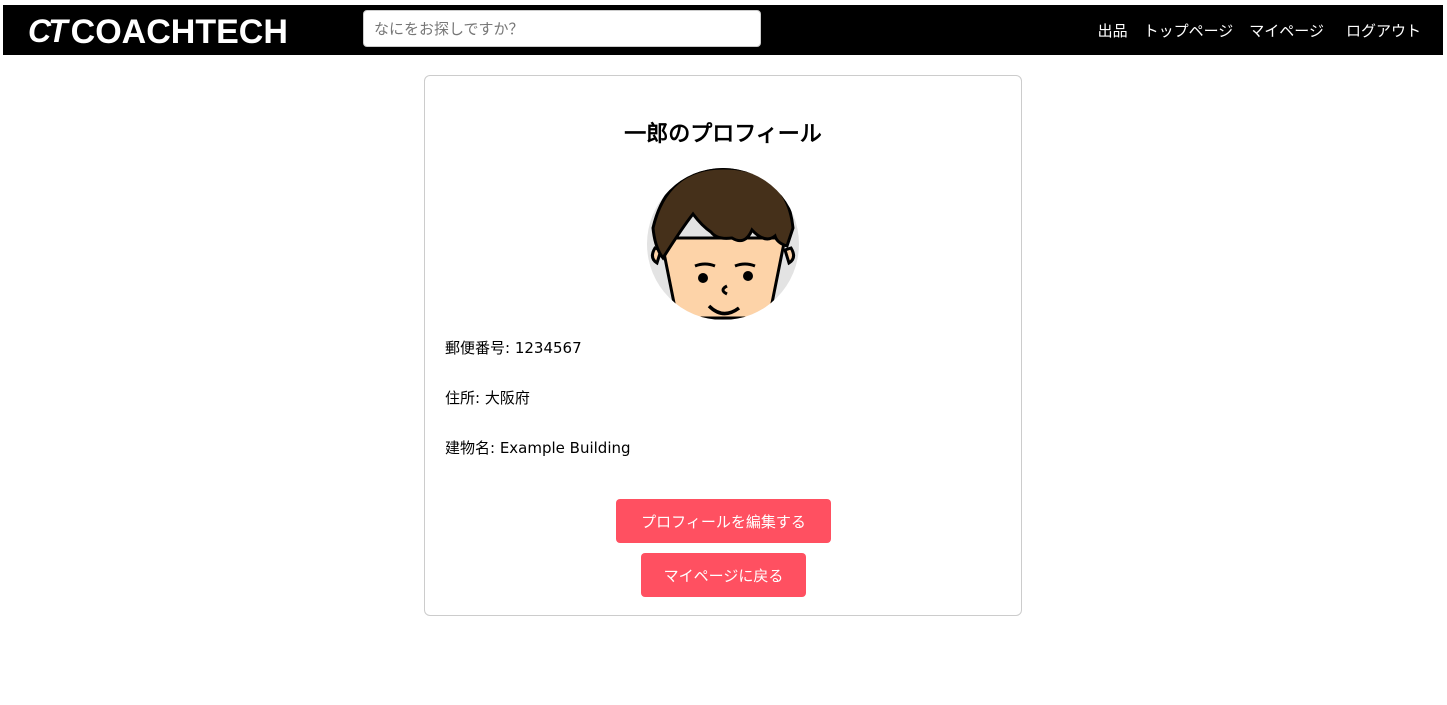  What do you see at coordinates (1383, 30) in the screenshot?
I see `nav-logout: ログアウト` at bounding box center [1383, 30].